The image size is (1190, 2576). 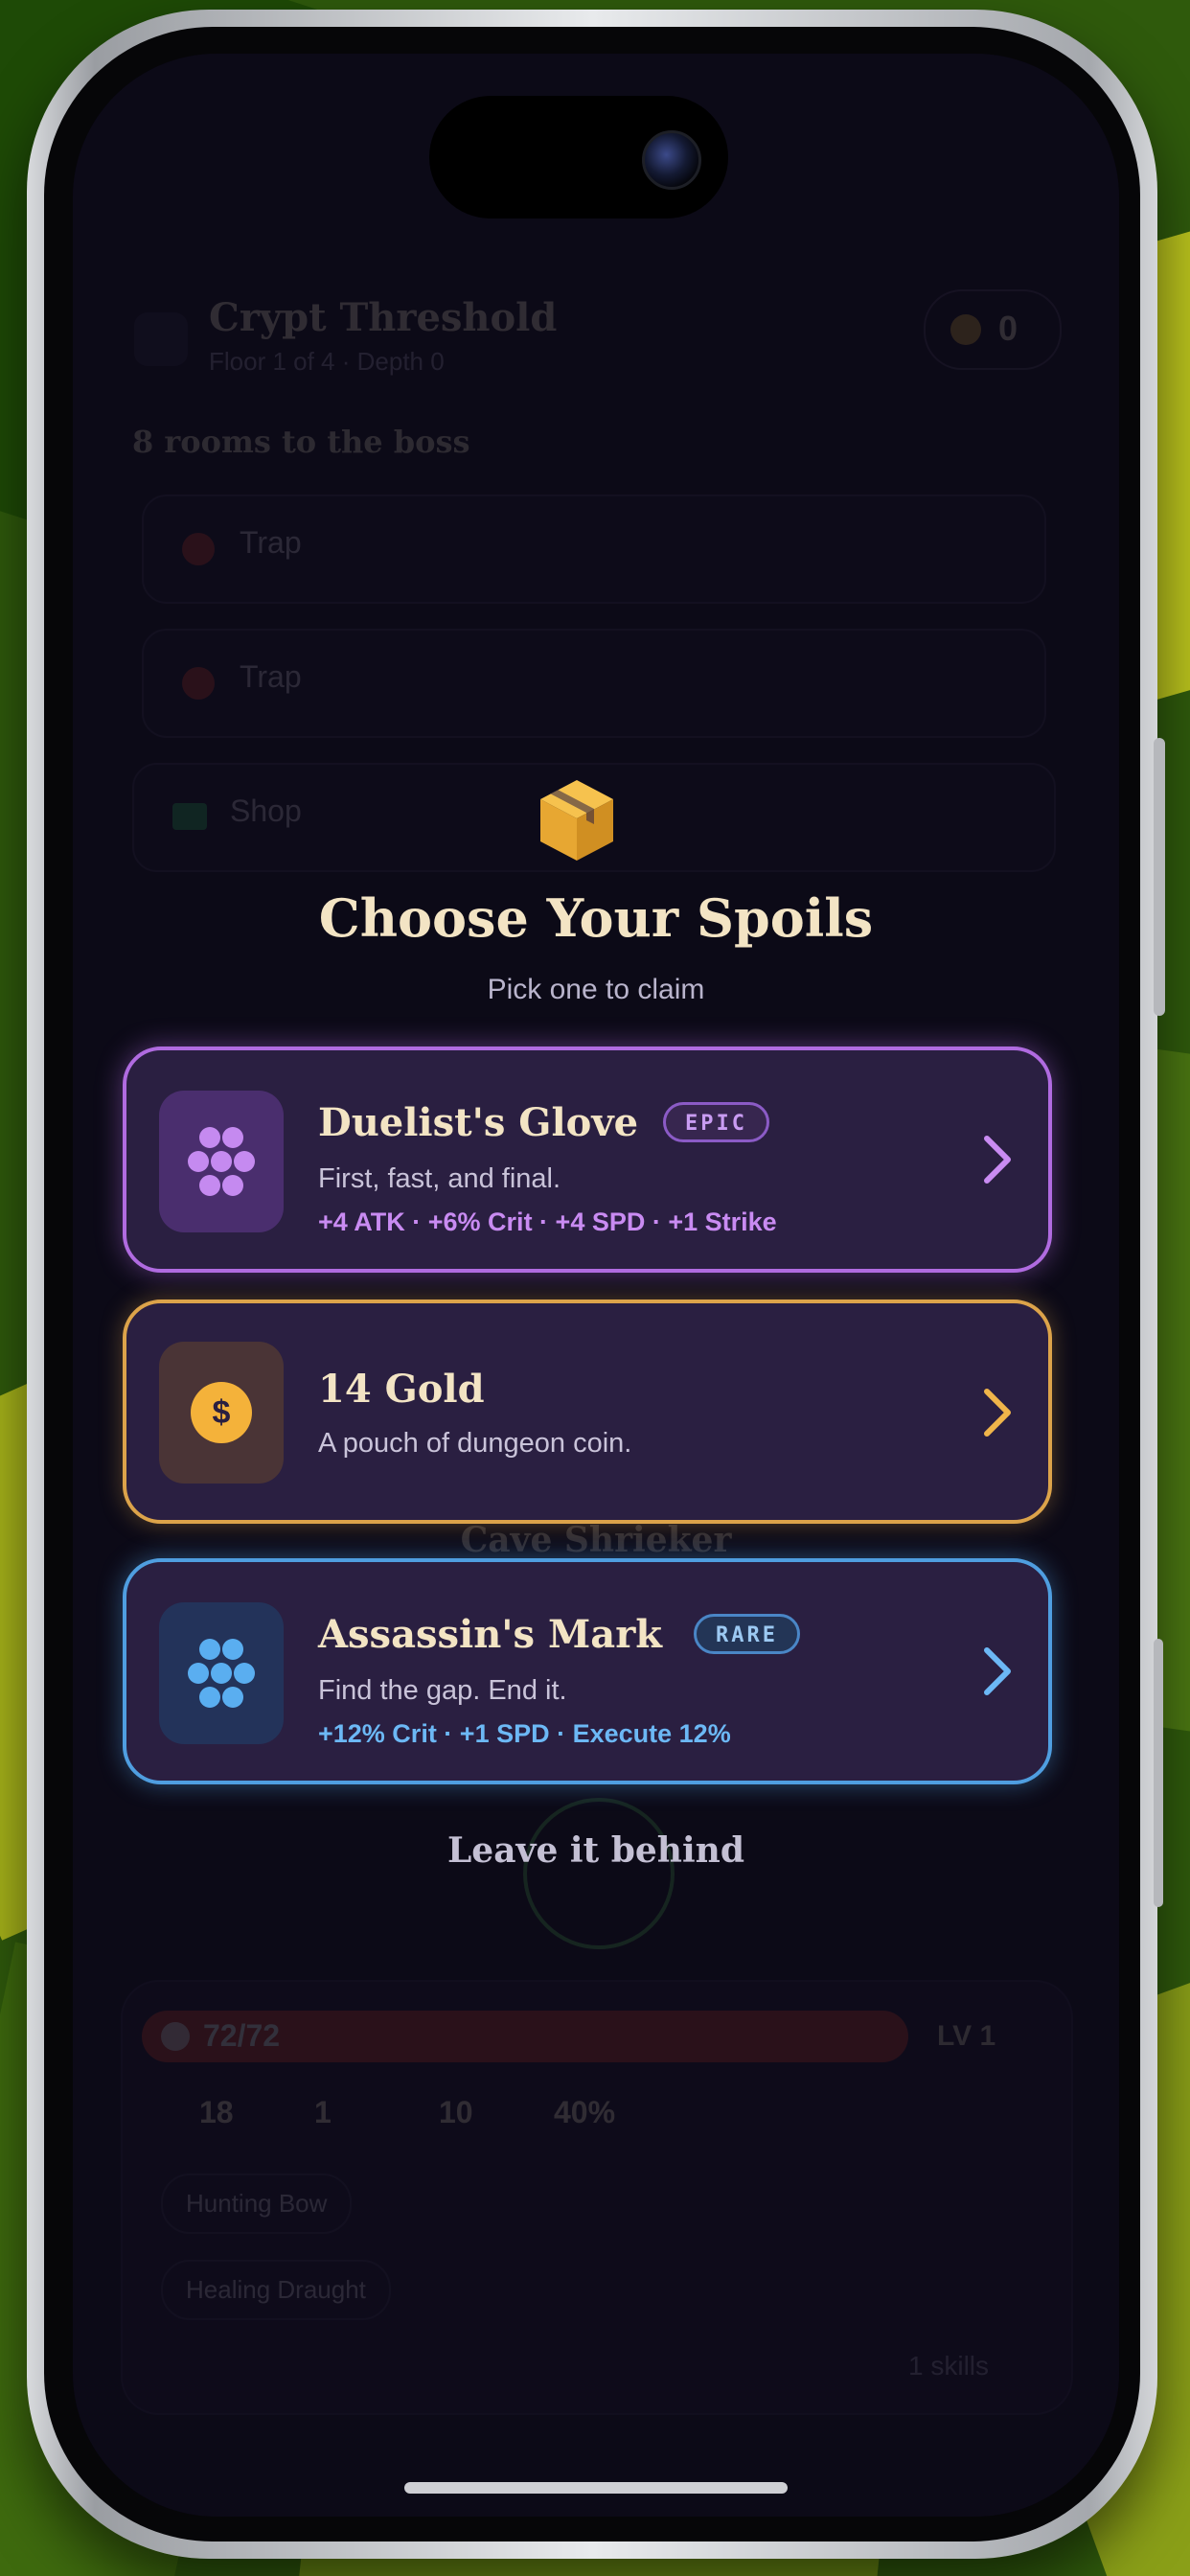 I want to click on item-description: A pouch of dungeon coin., so click(x=475, y=1443).